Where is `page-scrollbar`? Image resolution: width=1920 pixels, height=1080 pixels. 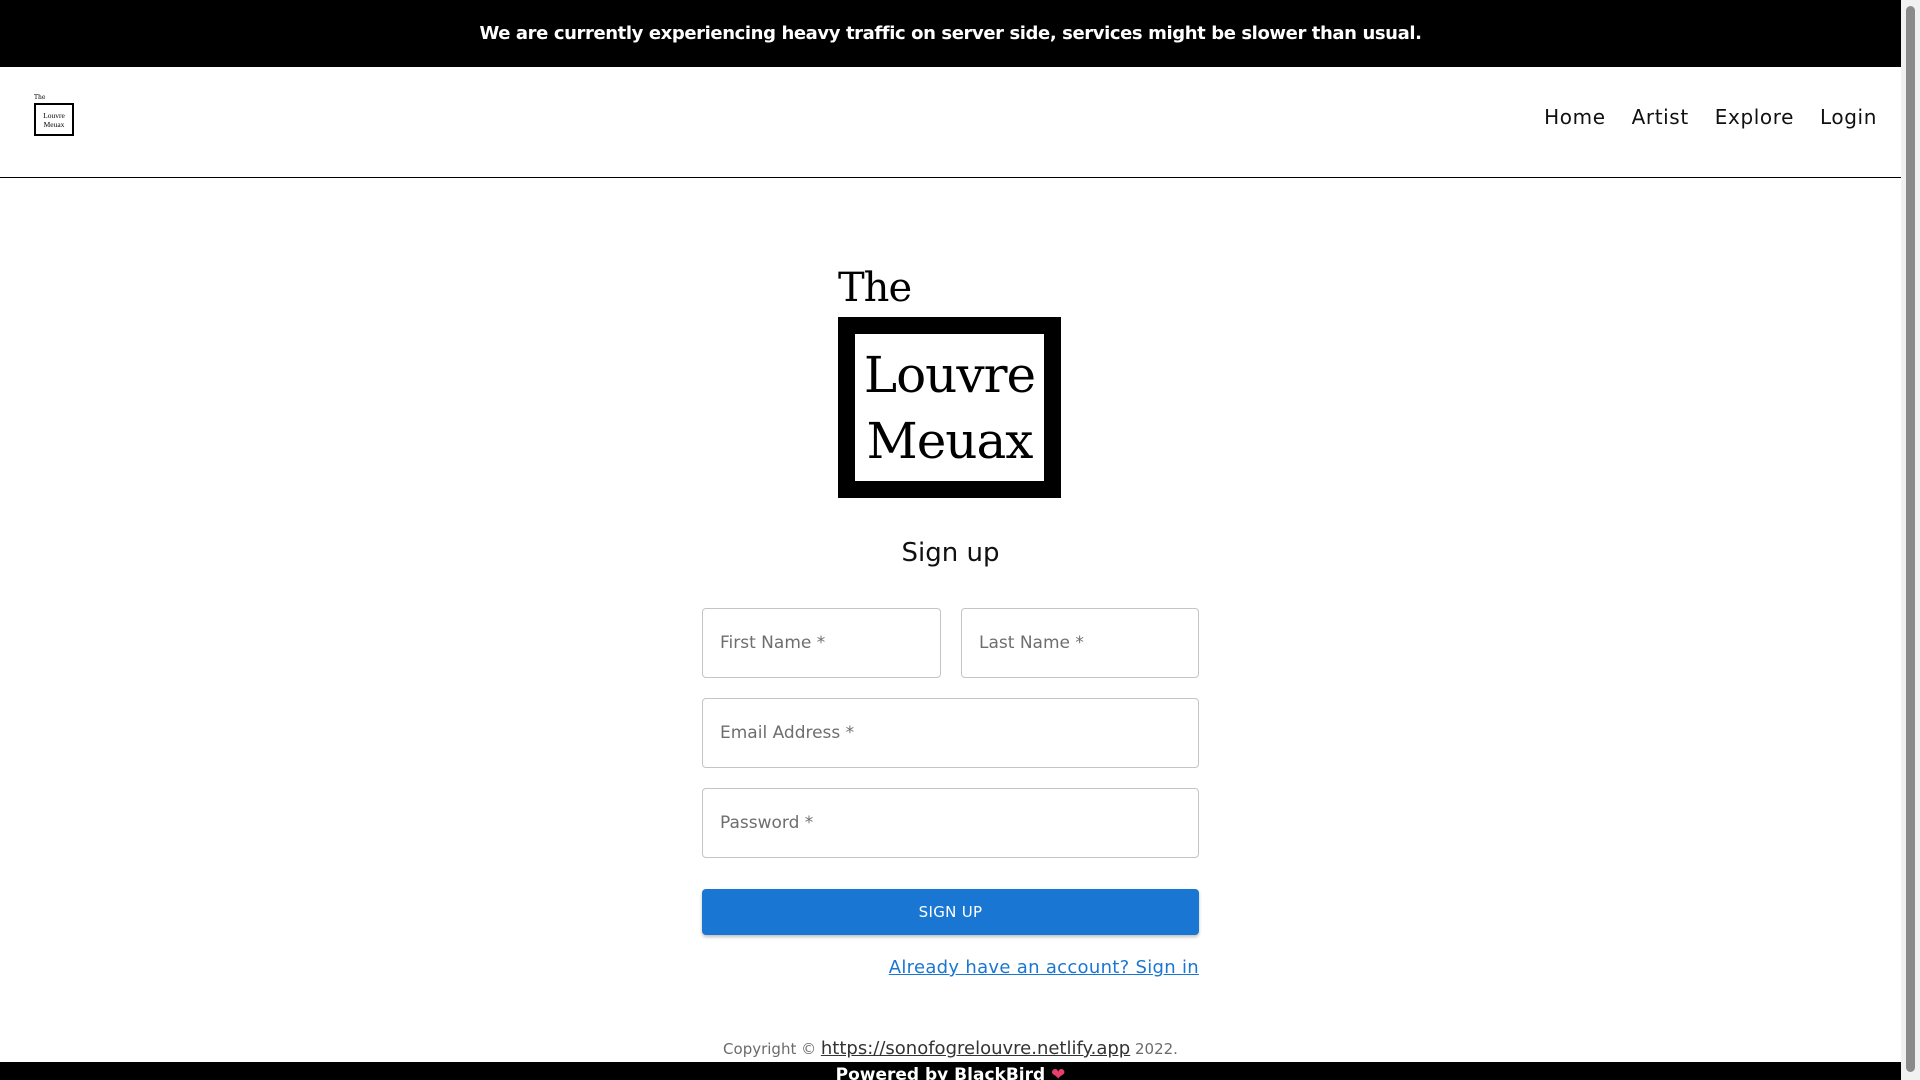 page-scrollbar is located at coordinates (1910, 540).